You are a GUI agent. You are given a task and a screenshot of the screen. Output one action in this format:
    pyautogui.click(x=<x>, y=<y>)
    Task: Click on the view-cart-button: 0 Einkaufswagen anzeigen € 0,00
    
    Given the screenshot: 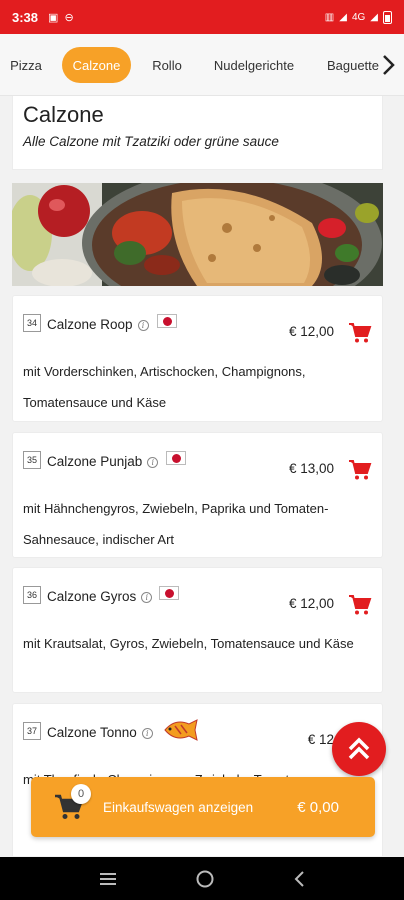 What is the action you would take?
    pyautogui.click(x=203, y=807)
    